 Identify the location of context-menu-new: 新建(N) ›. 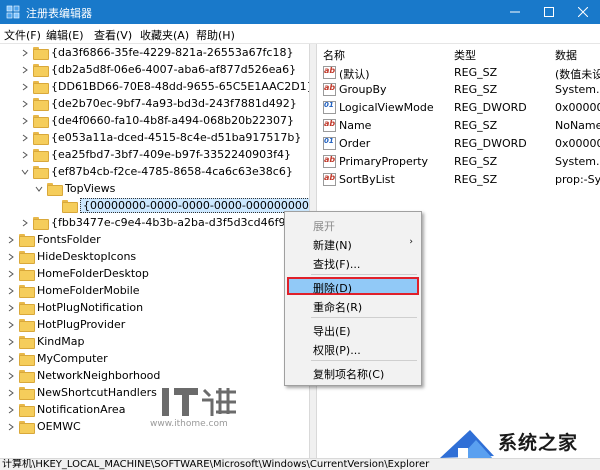
(353, 243).